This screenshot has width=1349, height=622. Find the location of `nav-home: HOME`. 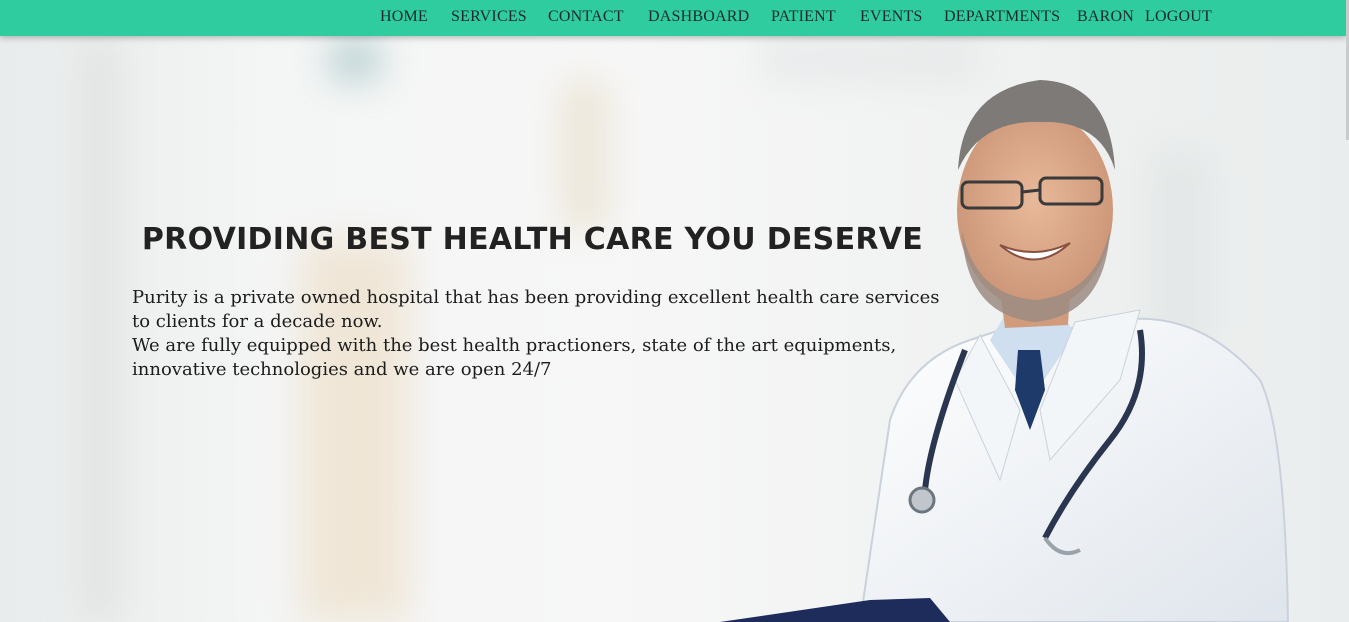

nav-home: HOME is located at coordinates (404, 17).